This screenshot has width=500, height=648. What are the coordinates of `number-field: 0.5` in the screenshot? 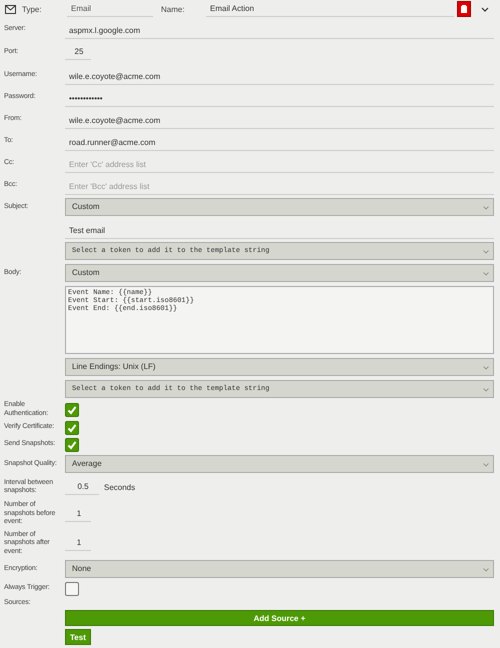 It's located at (82, 487).